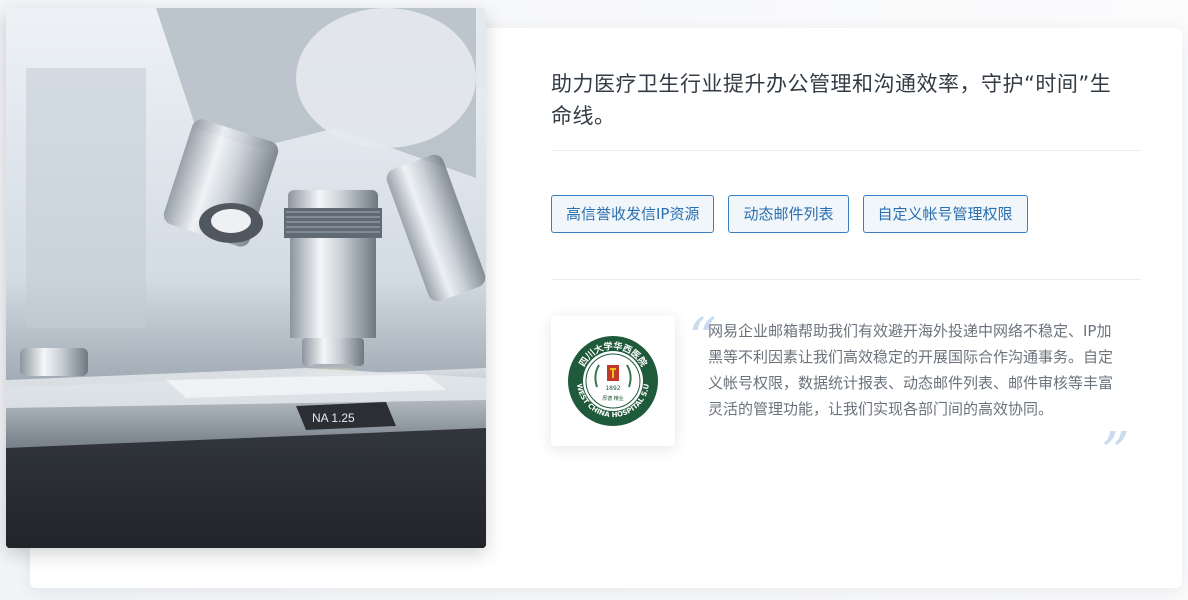 Image resolution: width=1188 pixels, height=600 pixels. Describe the element at coordinates (612, 388) in the screenshot. I see `svg-text: 1892` at that location.